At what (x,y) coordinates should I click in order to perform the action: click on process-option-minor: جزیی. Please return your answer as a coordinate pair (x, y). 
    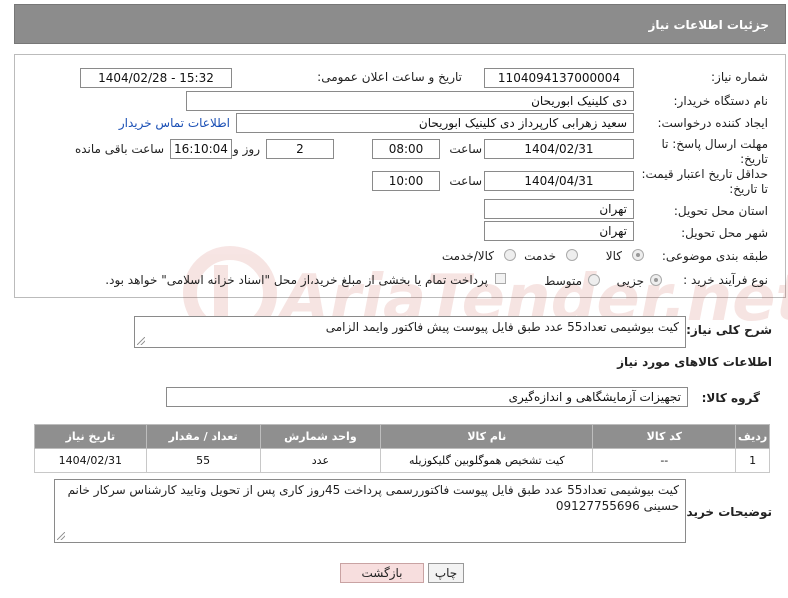
    Looking at the image, I should click on (630, 281).